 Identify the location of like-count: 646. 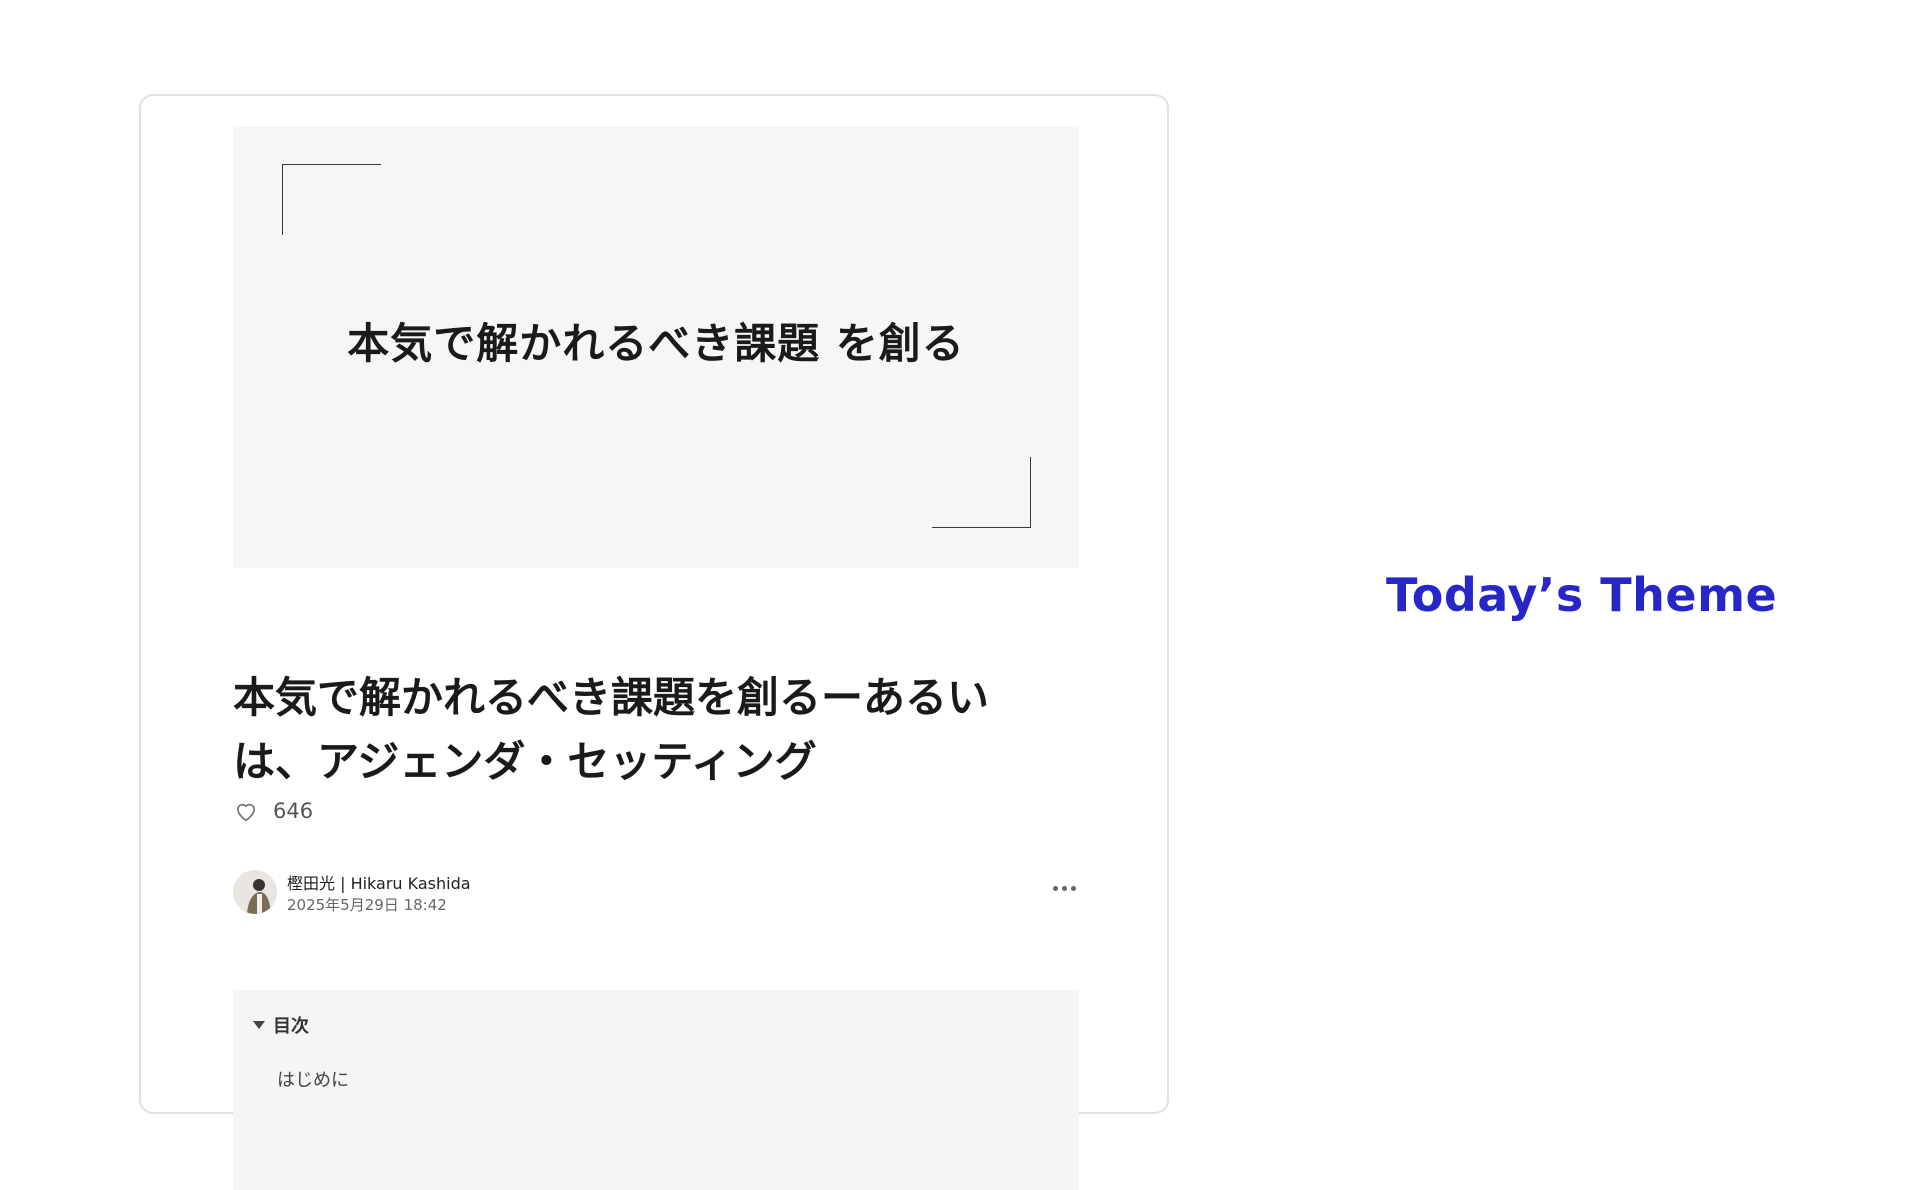
(293, 811).